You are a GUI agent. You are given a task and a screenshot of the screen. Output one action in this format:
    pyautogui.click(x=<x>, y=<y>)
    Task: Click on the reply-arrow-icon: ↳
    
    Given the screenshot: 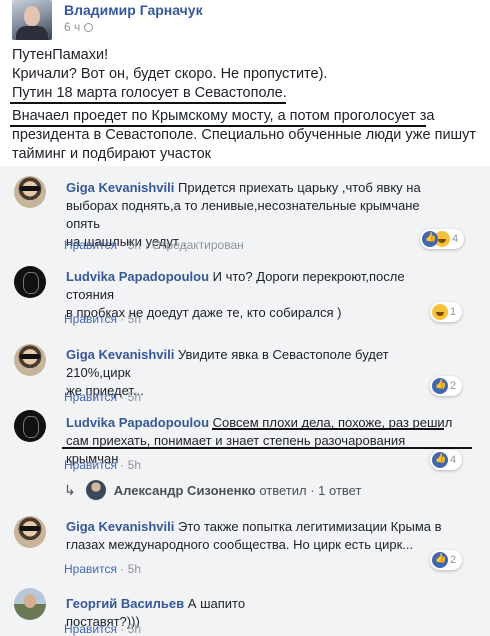 What is the action you would take?
    pyautogui.click(x=70, y=489)
    